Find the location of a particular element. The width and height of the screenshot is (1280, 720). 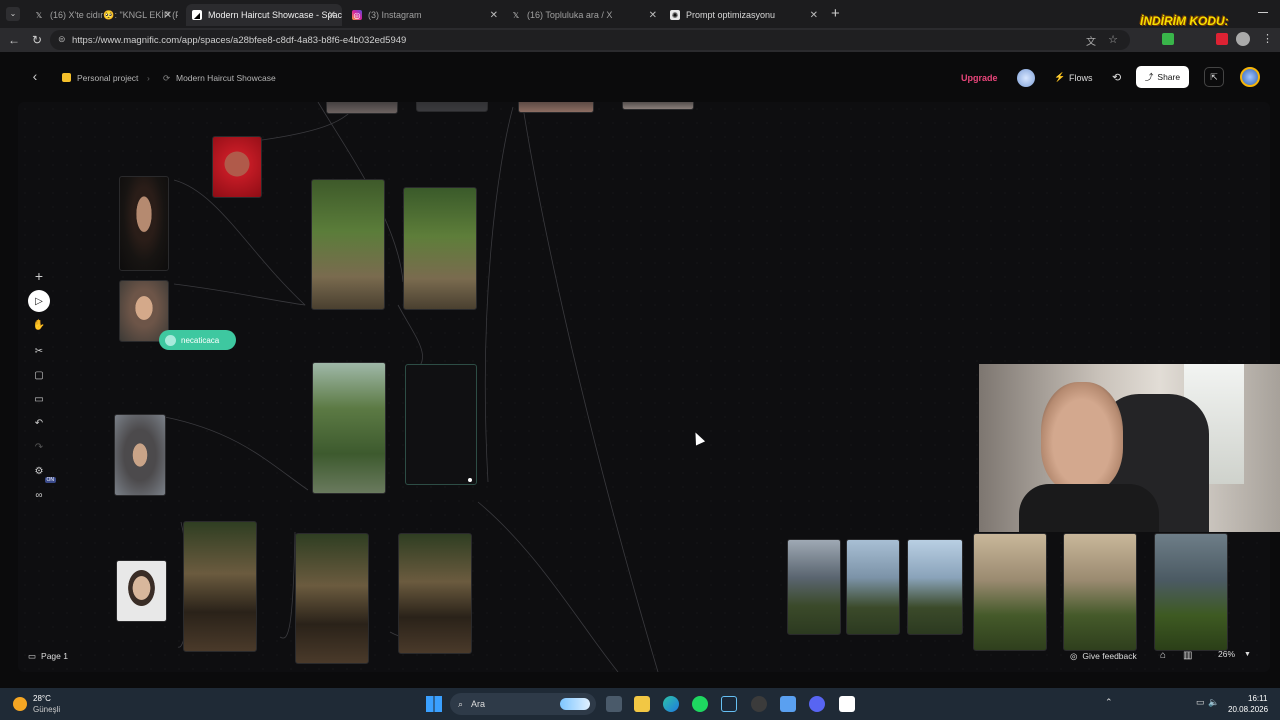

network-icon: ▭ is located at coordinates (1200, 702).